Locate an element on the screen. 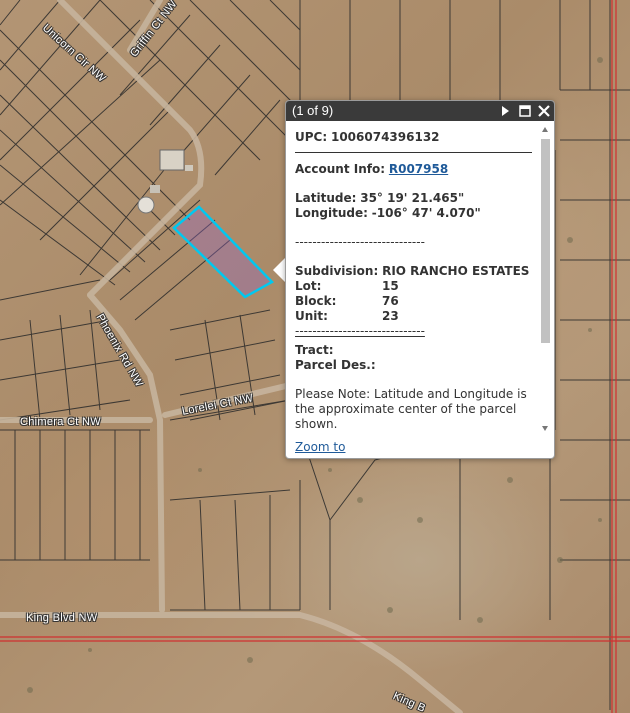  next-feature-button is located at coordinates (505, 111).